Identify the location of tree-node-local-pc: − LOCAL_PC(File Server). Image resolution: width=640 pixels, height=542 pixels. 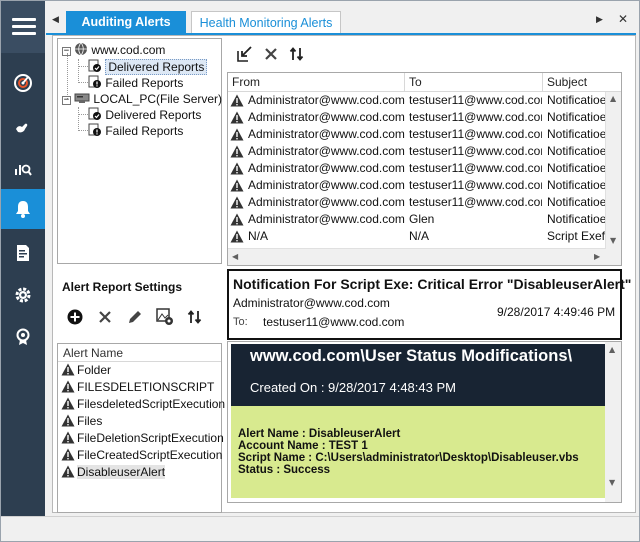
(142, 99).